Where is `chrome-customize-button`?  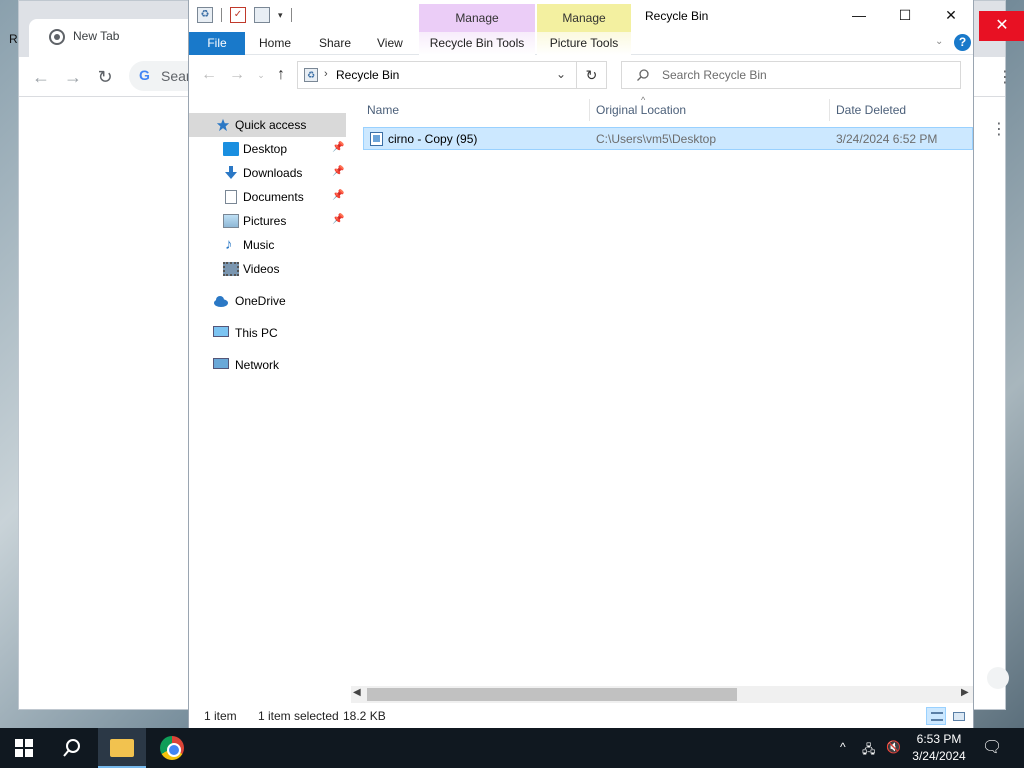 chrome-customize-button is located at coordinates (998, 678).